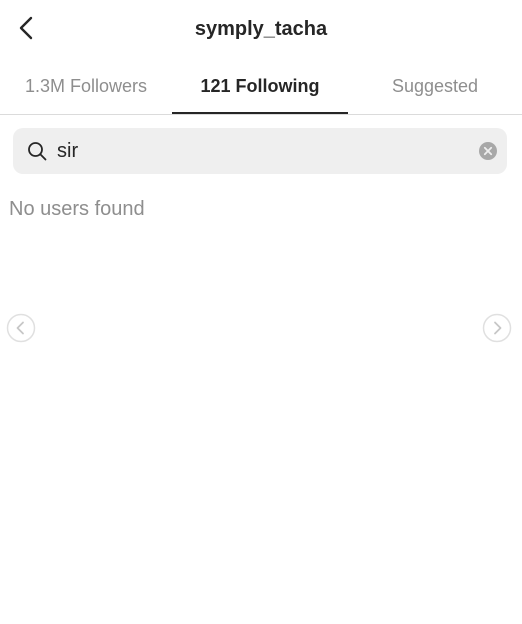 The width and height of the screenshot is (522, 624). I want to click on search-bar, so click(260, 151).